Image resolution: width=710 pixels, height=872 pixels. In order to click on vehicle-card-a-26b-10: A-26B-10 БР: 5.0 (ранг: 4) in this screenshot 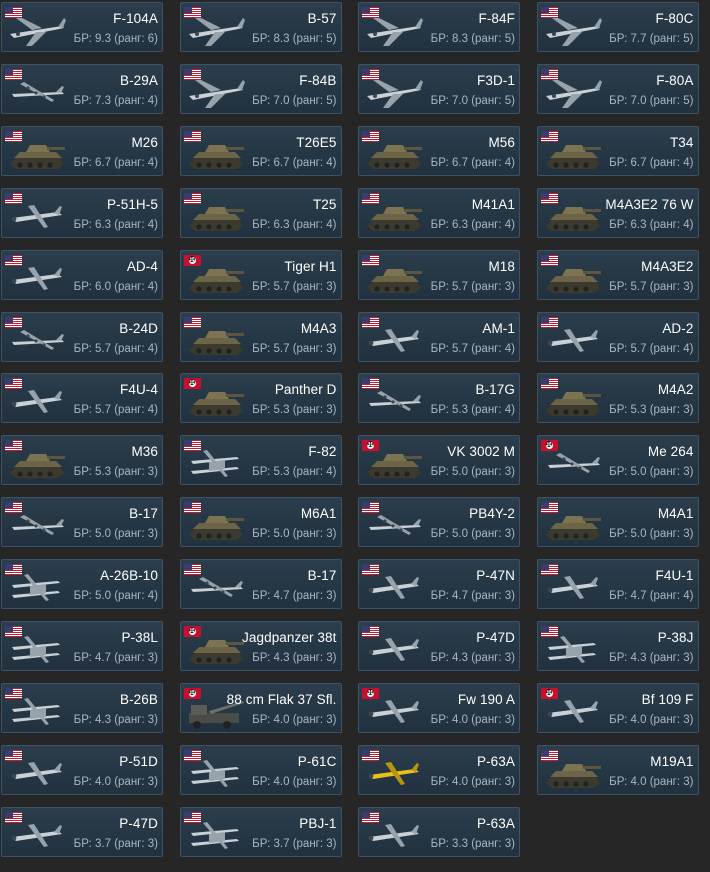, I will do `click(82, 584)`.